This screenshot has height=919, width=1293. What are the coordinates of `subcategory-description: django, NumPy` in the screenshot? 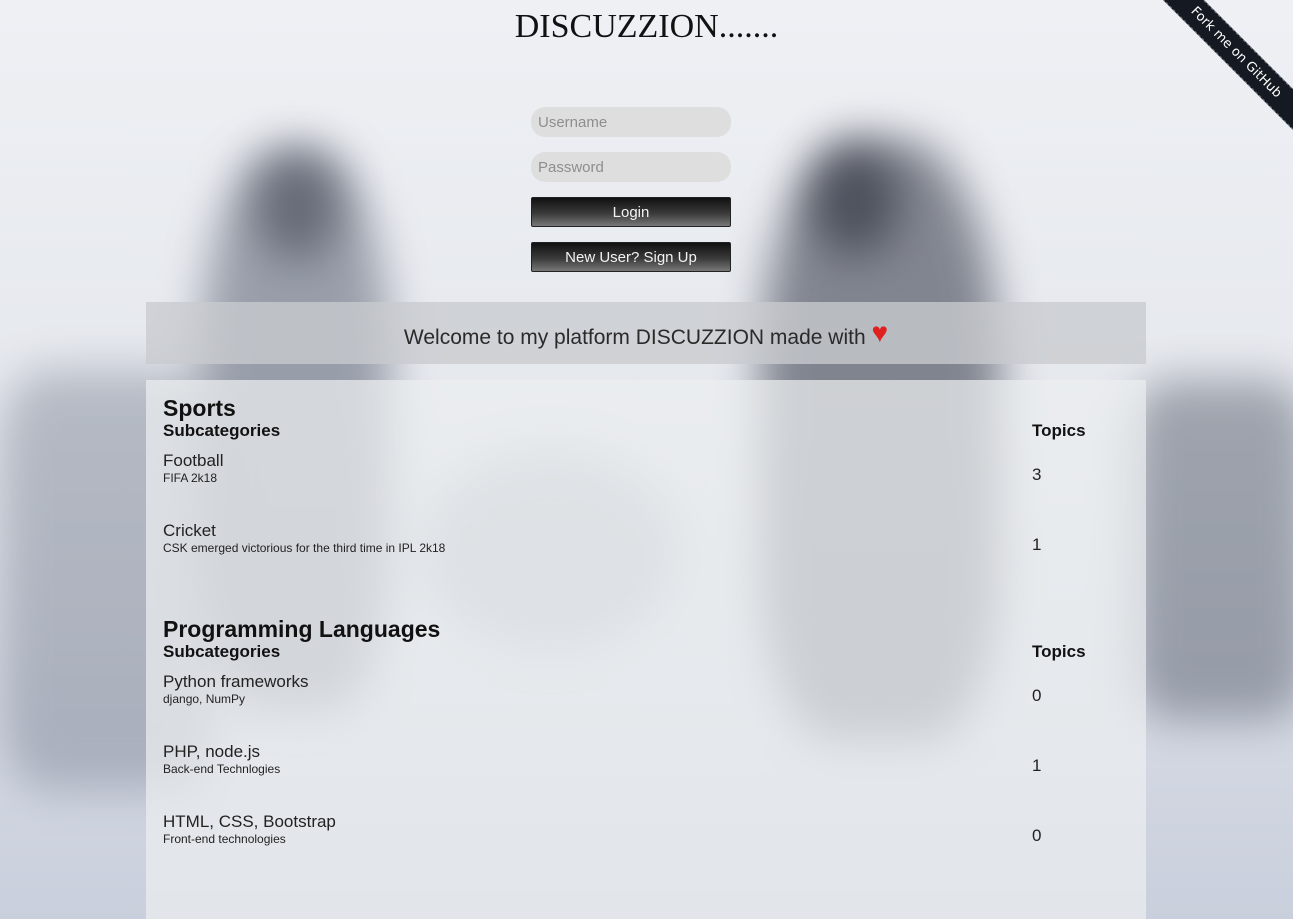 It's located at (204, 699).